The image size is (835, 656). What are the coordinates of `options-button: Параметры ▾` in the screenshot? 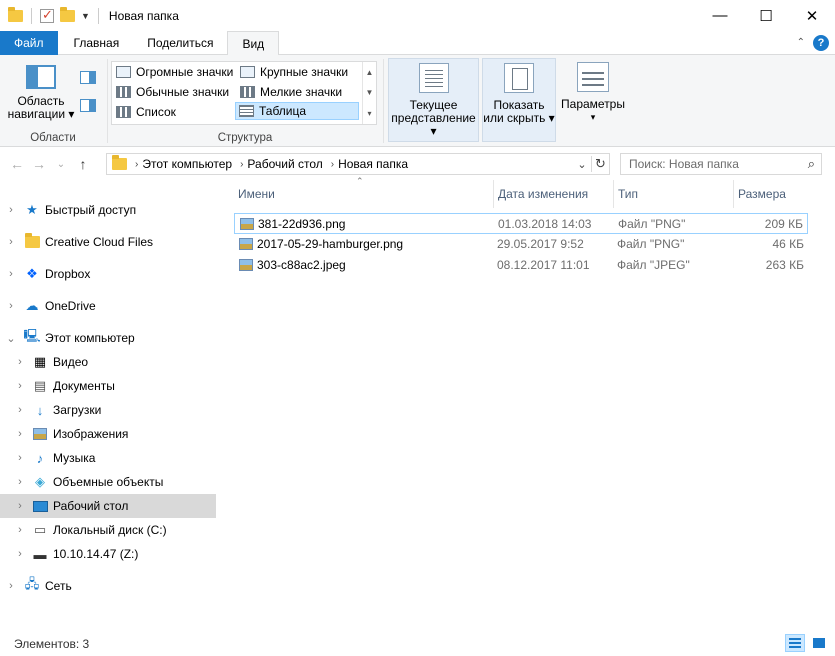 It's located at (593, 100).